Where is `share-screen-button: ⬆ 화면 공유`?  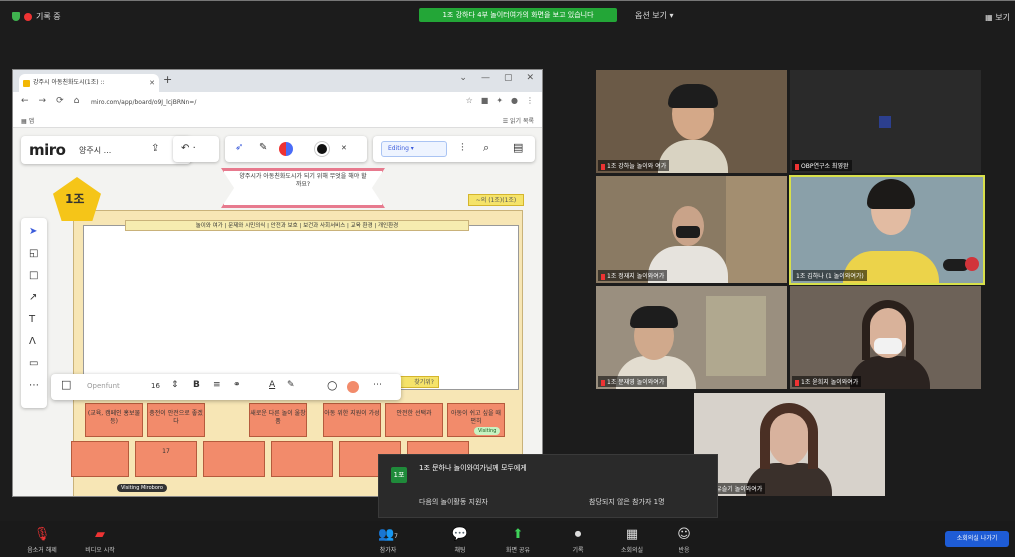 share-screen-button: ⬆ 화면 공유 is located at coordinates (518, 540).